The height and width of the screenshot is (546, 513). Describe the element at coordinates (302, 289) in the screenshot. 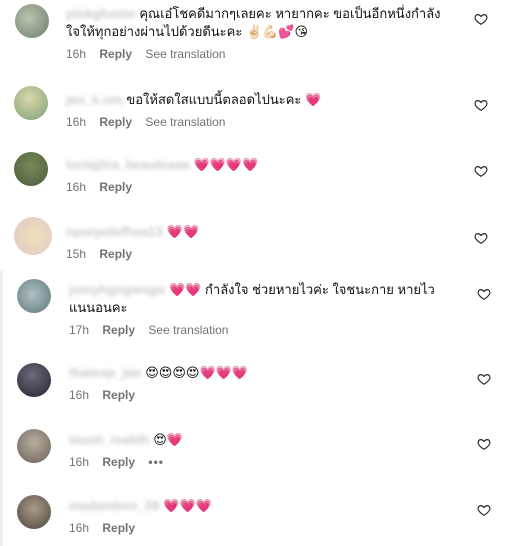

I see `comment-text: 💗💗 กำลังใจ ช่วยหายไวค่ะ ใจชนะกาย หายไว` at that location.